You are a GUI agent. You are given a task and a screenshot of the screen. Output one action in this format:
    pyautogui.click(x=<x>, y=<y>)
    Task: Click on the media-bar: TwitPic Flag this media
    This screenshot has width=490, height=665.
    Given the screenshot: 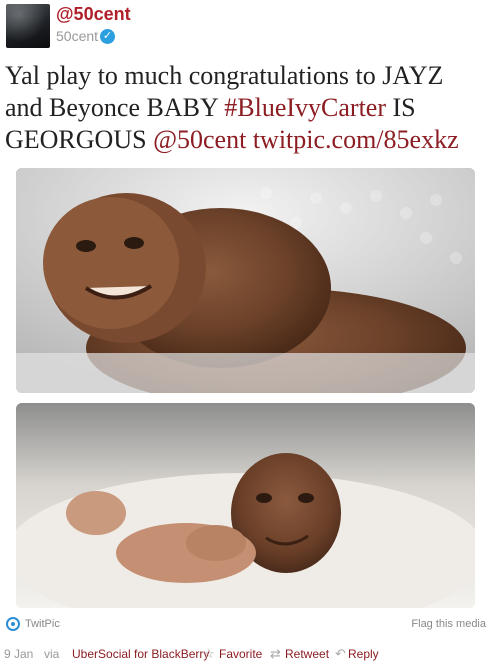 What is the action you would take?
    pyautogui.click(x=245, y=625)
    